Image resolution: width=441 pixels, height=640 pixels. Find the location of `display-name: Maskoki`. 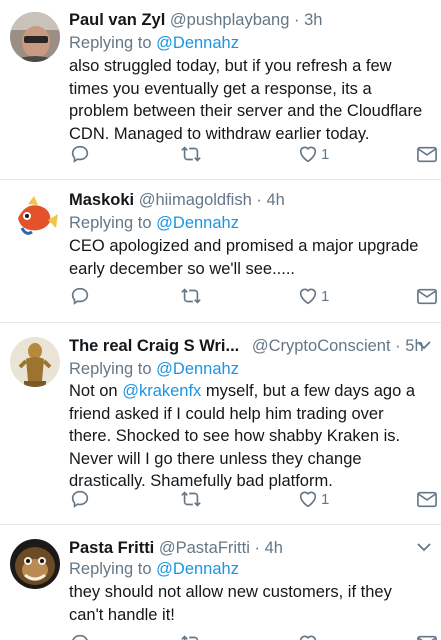

display-name: Maskoki is located at coordinates (101, 200).